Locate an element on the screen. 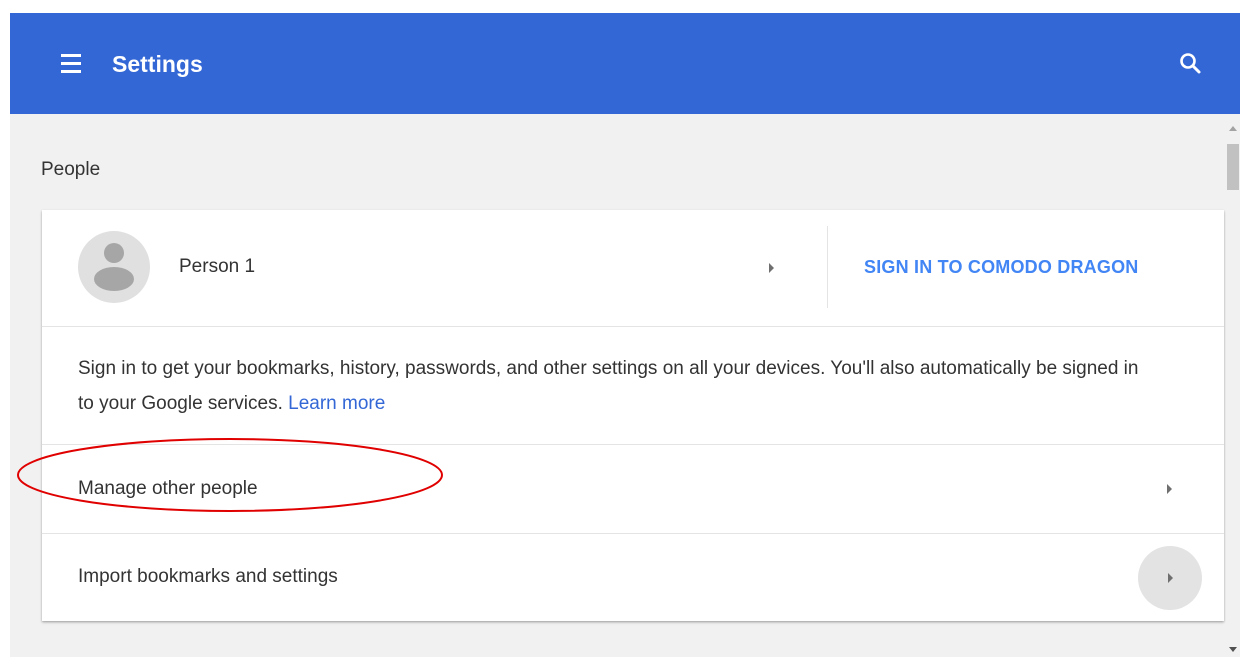 The height and width of the screenshot is (657, 1240). scroll-down-arrow-icon is located at coordinates (1233, 649).